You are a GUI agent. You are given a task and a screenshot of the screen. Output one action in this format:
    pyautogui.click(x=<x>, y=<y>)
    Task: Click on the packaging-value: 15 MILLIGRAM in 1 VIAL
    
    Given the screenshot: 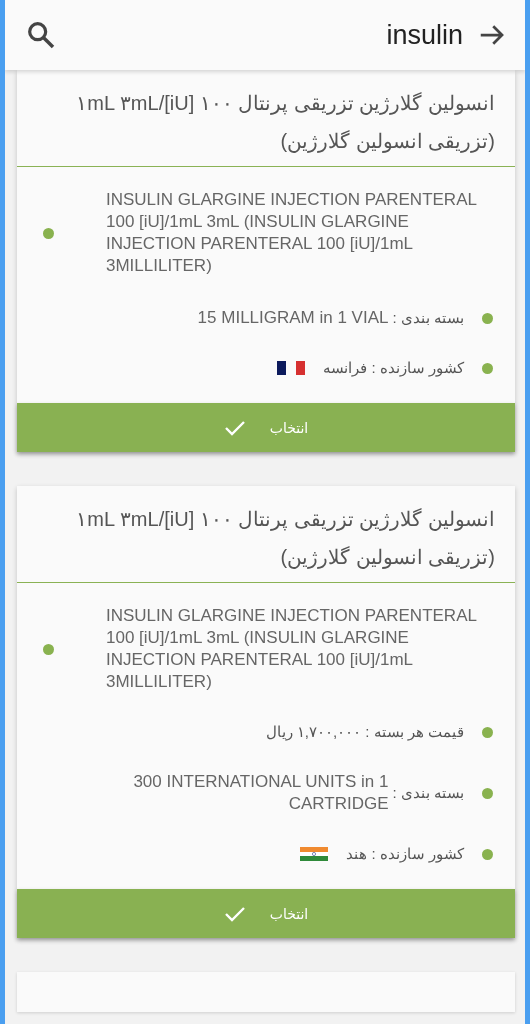 What is the action you would take?
    pyautogui.click(x=293, y=318)
    